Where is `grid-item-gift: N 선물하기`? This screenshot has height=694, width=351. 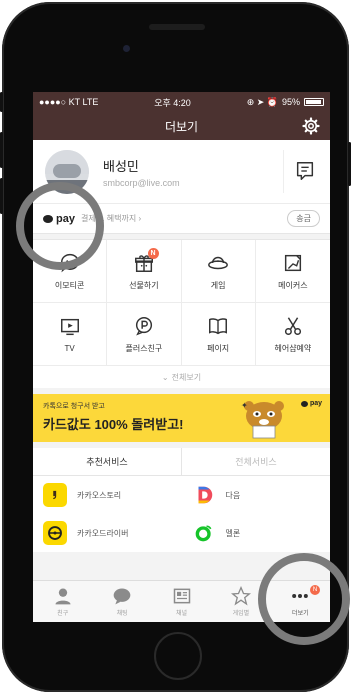
grid-item-gift: N 선물하기 is located at coordinates (144, 271).